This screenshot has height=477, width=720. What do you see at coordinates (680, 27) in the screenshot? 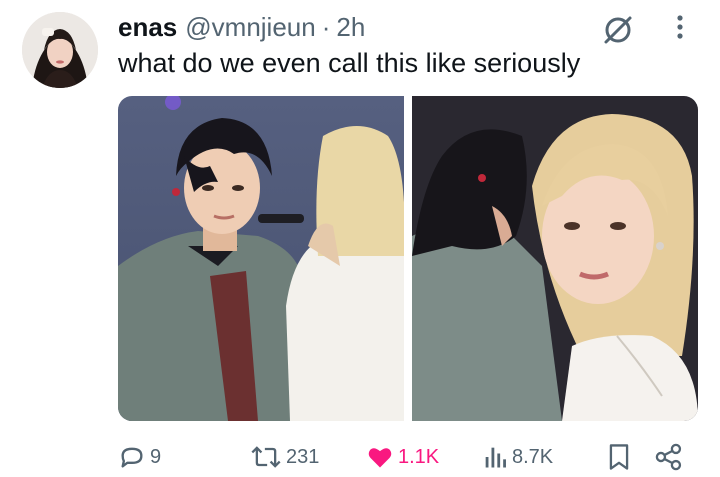
I see `more-icon` at bounding box center [680, 27].